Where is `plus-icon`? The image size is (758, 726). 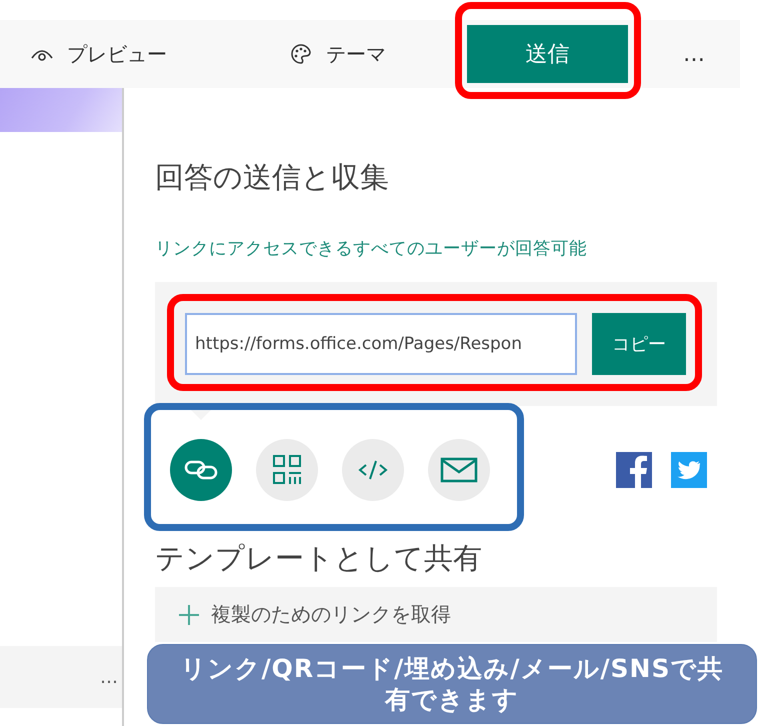 plus-icon is located at coordinates (189, 614).